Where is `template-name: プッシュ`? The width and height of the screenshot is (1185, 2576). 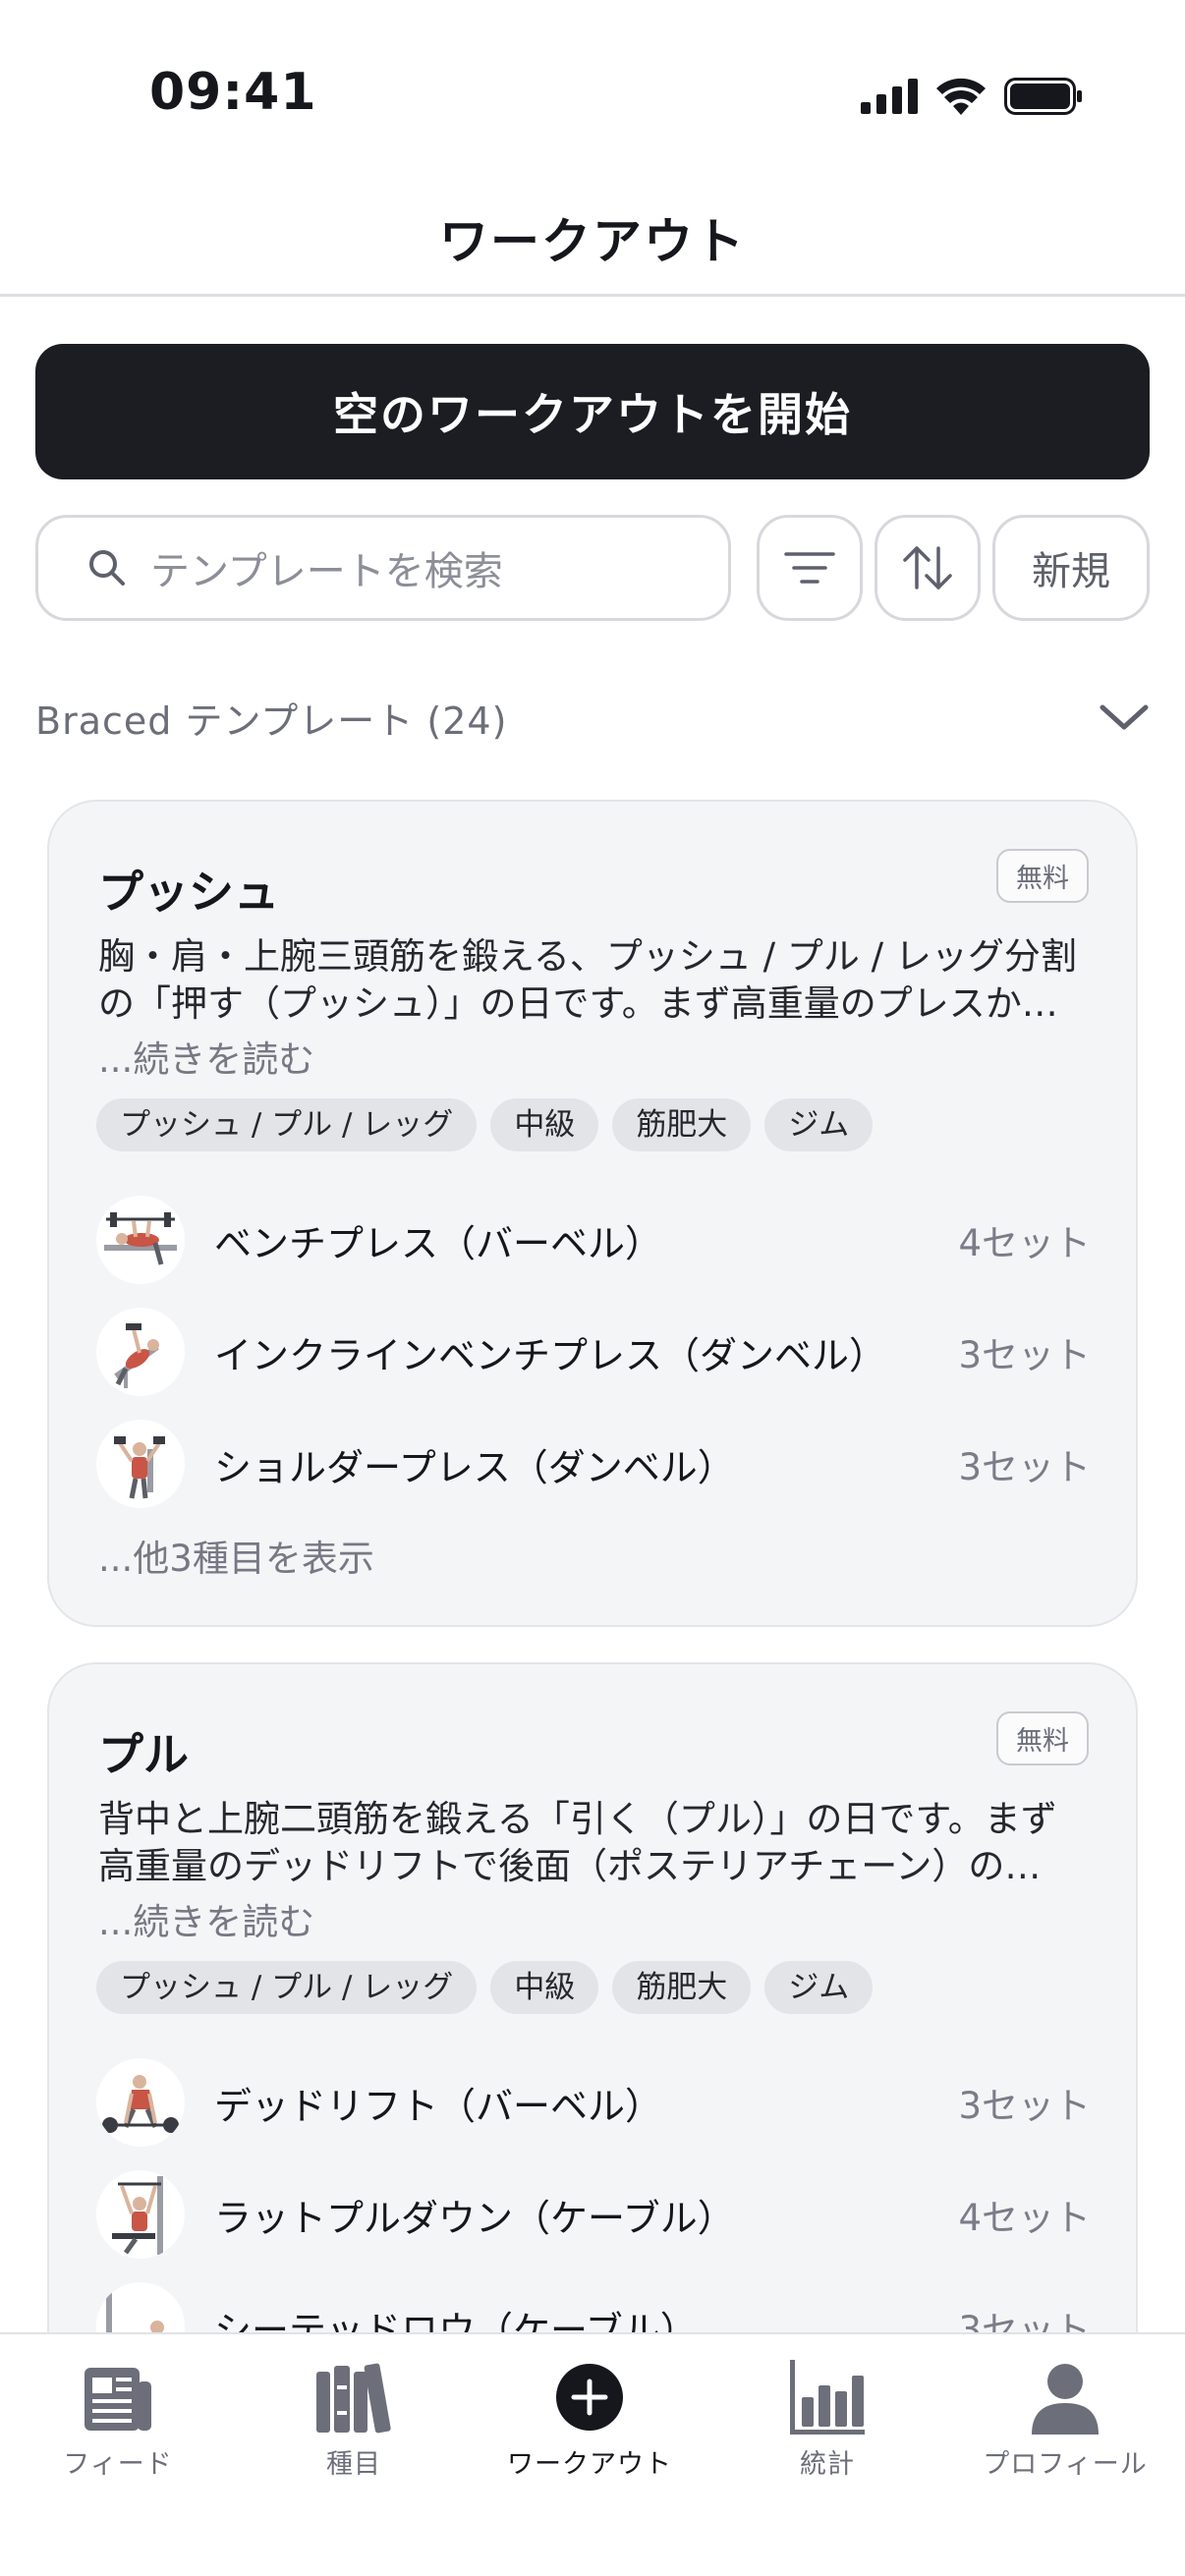 template-name: プッシュ is located at coordinates (189, 892).